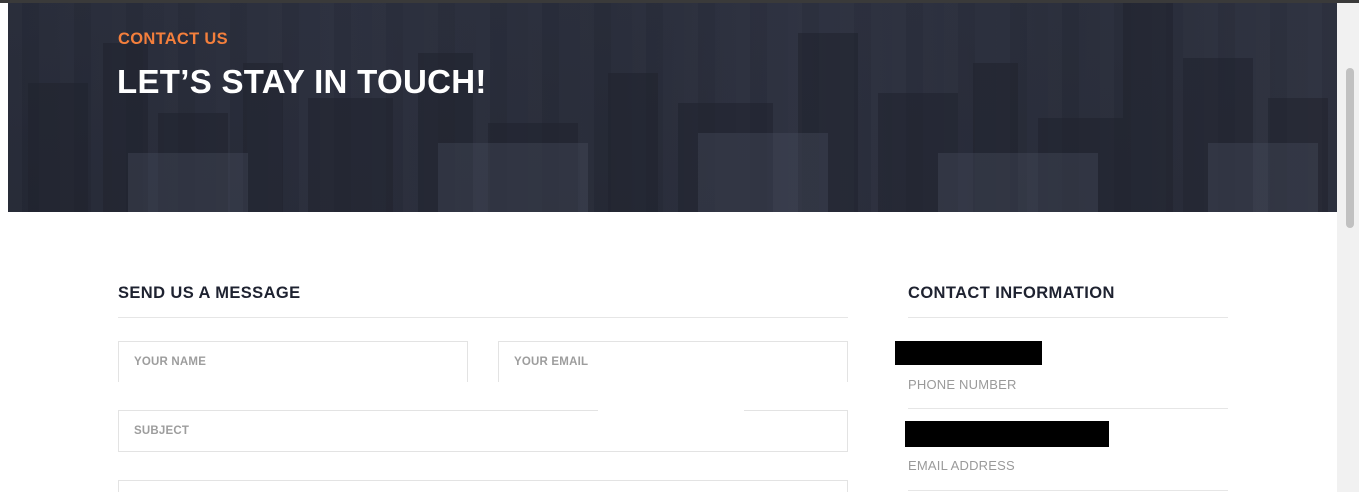 This screenshot has width=1359, height=492. What do you see at coordinates (673, 361) in the screenshot?
I see `email-input: YOUR EMAIL` at bounding box center [673, 361].